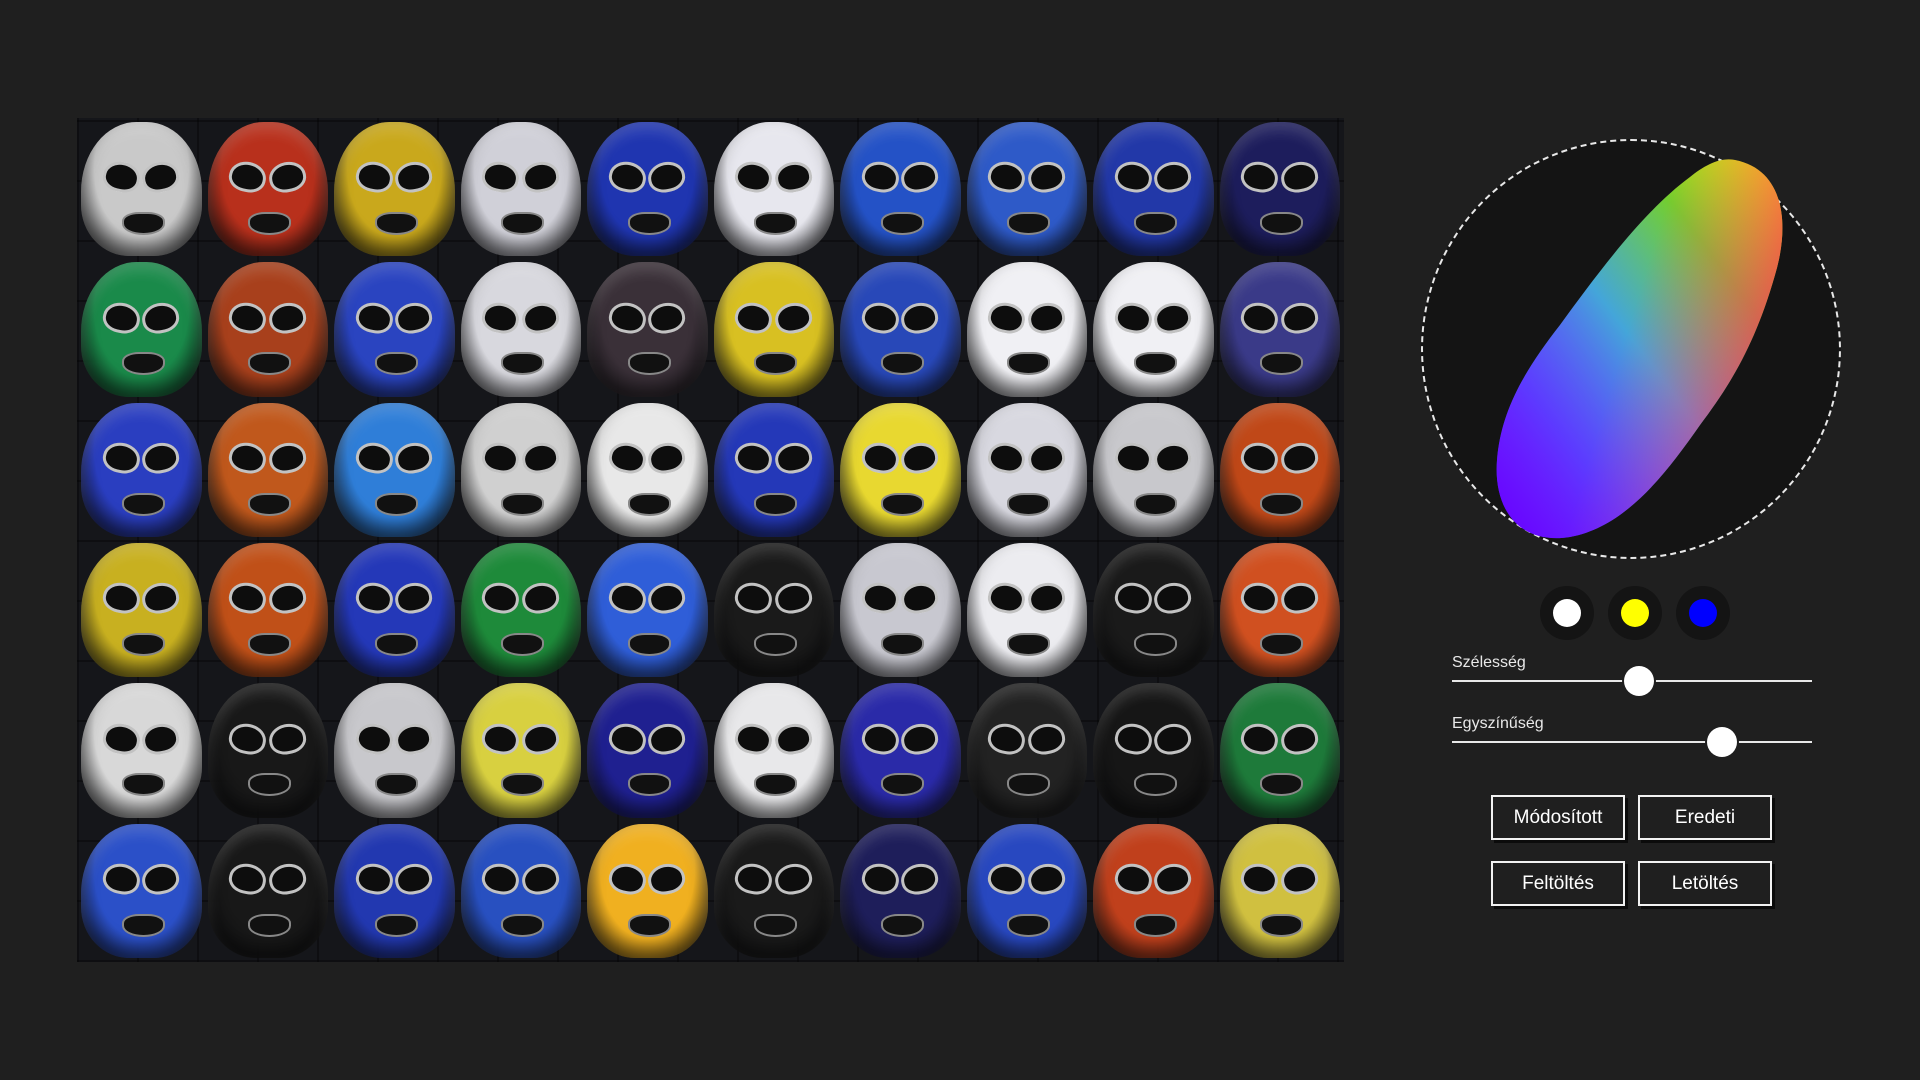 Image resolution: width=1920 pixels, height=1080 pixels. I want to click on color-gradient-blob, so click(1635, 350).